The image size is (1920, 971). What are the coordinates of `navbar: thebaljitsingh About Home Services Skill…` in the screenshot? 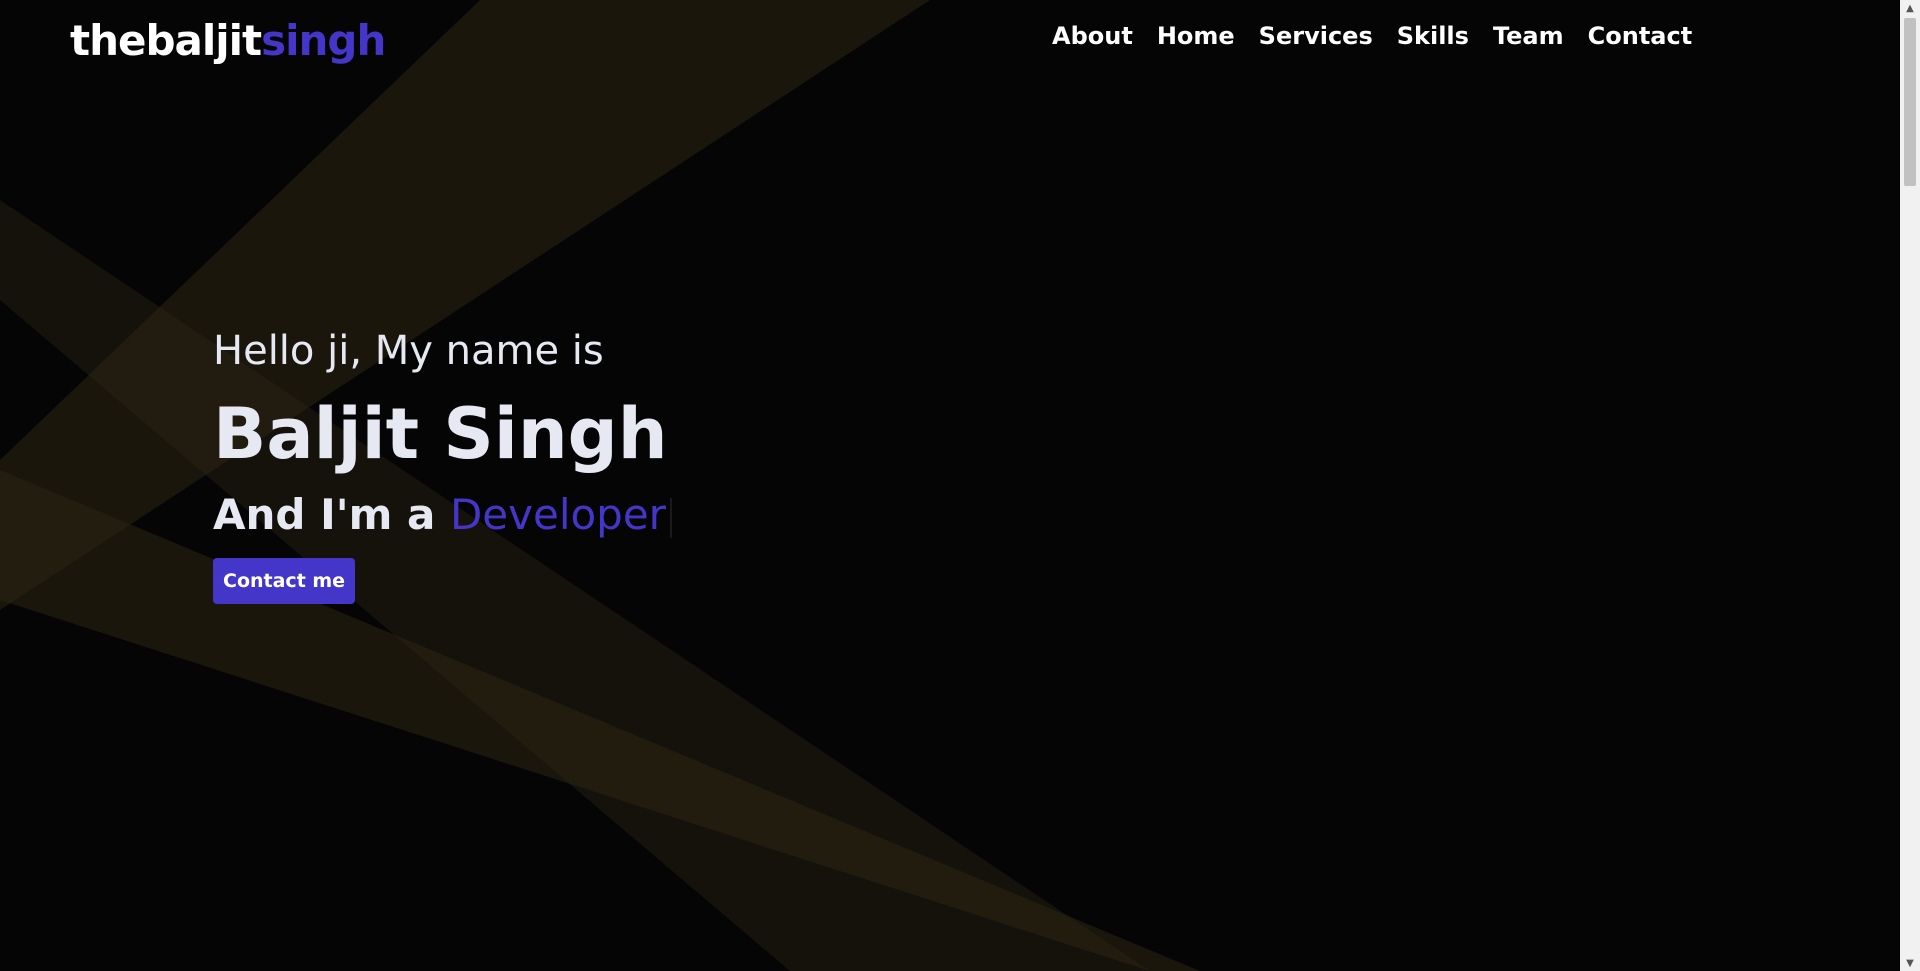 It's located at (950, 45).